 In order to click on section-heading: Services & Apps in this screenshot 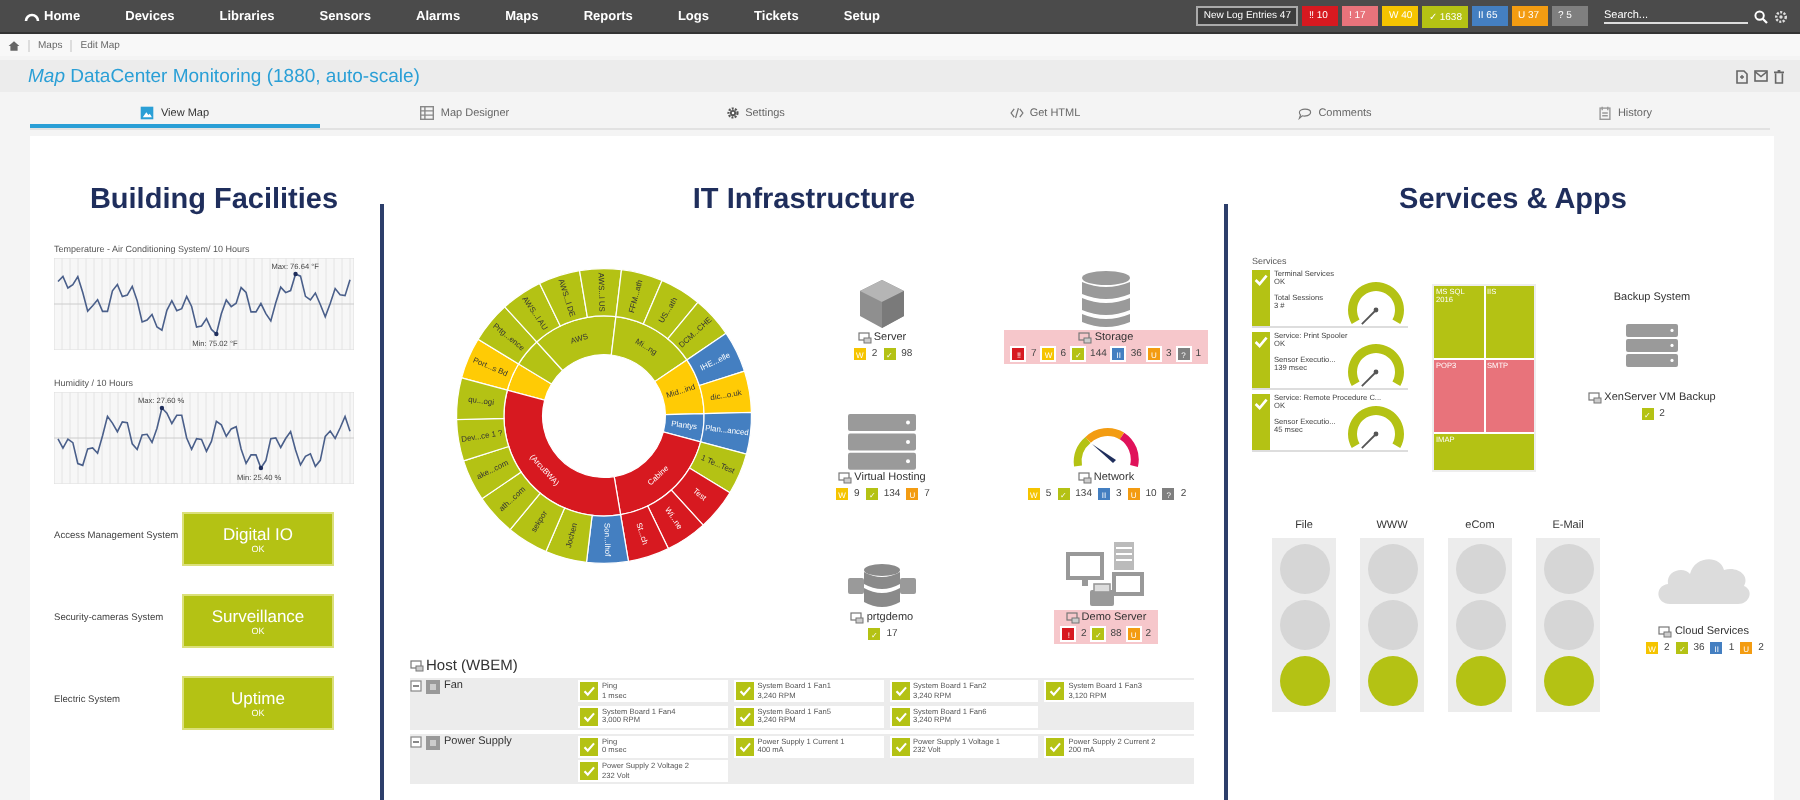, I will do `click(1513, 200)`.